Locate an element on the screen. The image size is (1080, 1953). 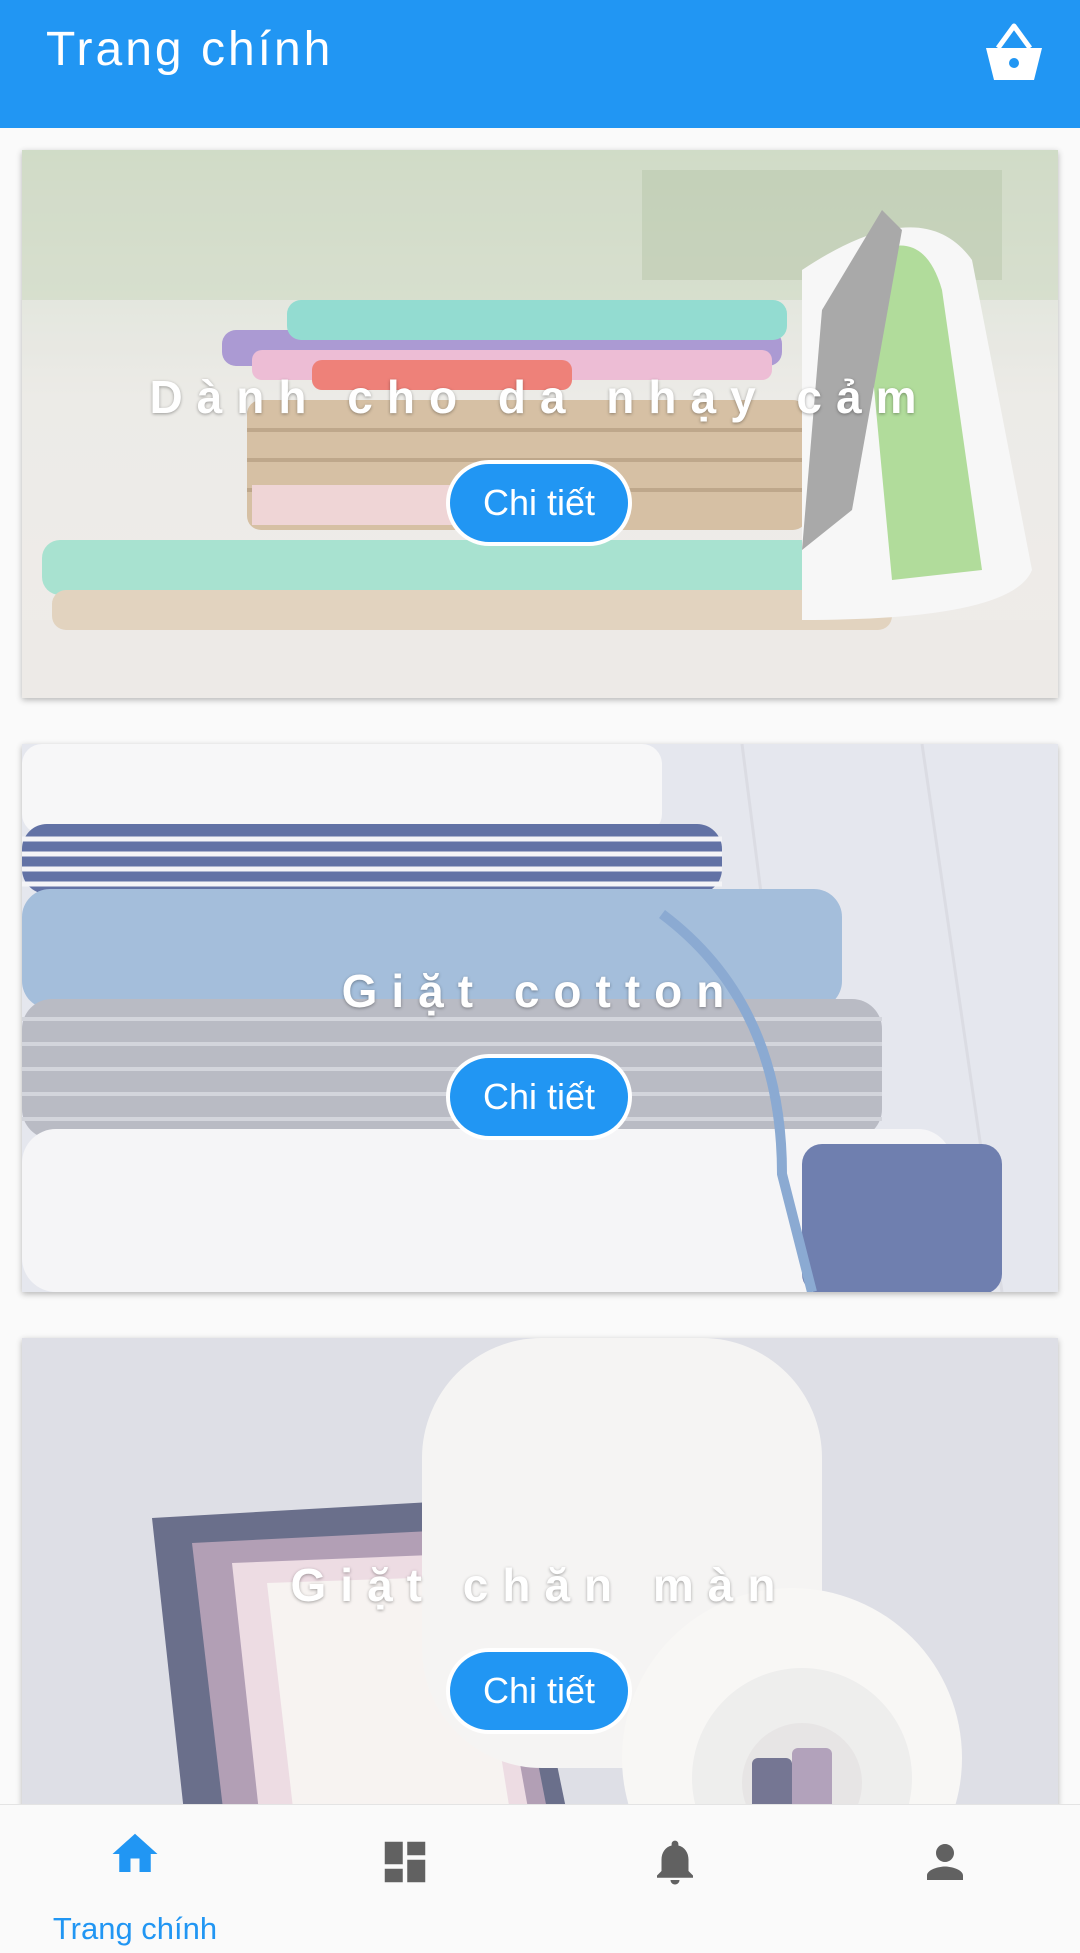
card-title: Giặt cotton is located at coordinates (540, 991).